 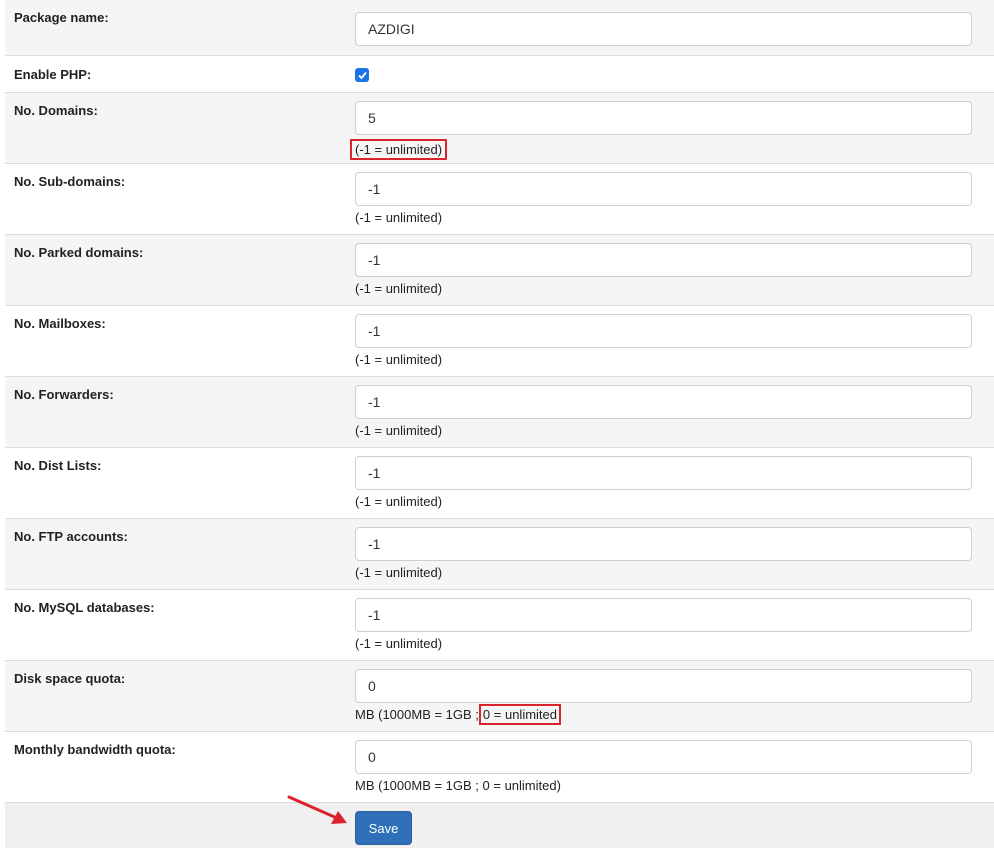 What do you see at coordinates (499, 73) in the screenshot?
I see `row-enable-php: Enable PHP:` at bounding box center [499, 73].